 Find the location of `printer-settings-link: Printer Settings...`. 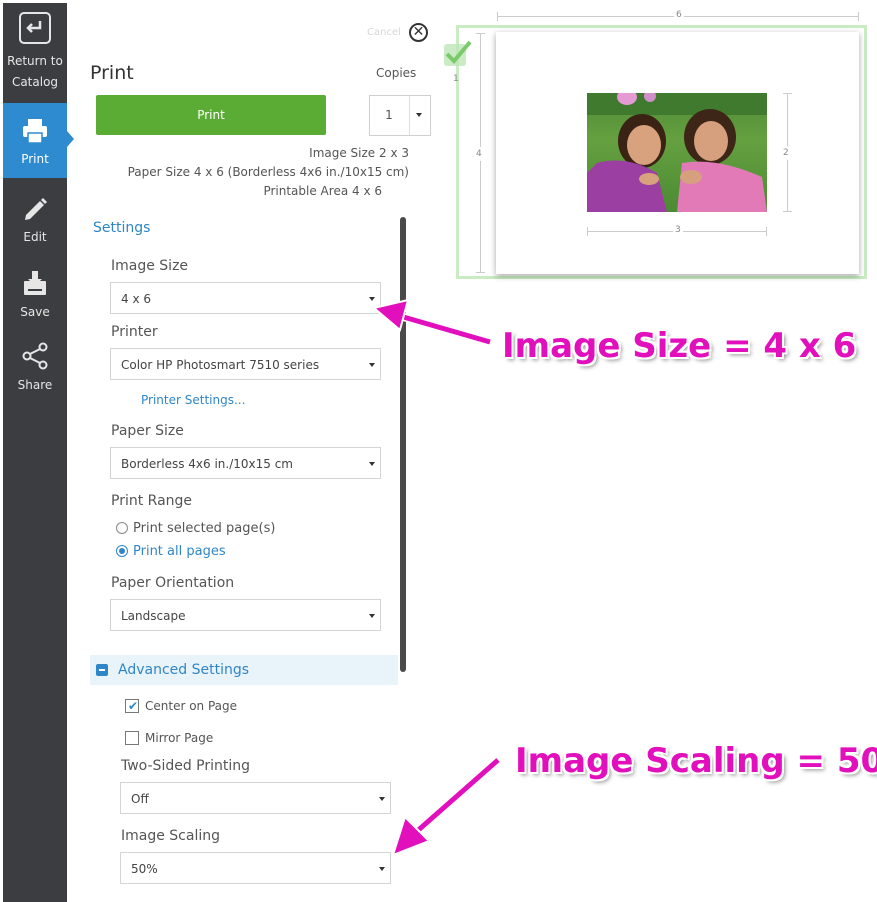

printer-settings-link: Printer Settings... is located at coordinates (193, 400).